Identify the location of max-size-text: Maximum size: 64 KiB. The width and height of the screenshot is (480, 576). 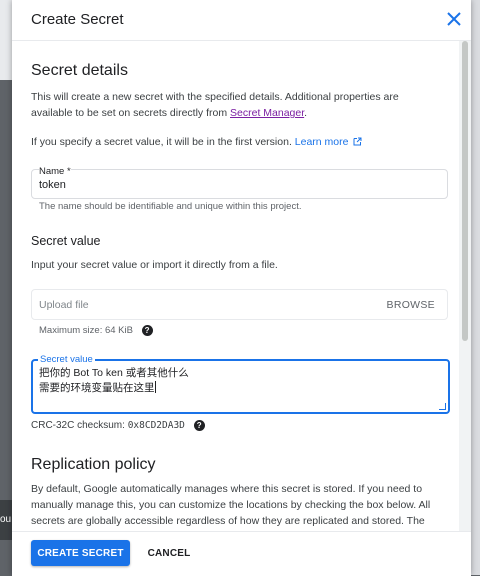
(86, 331).